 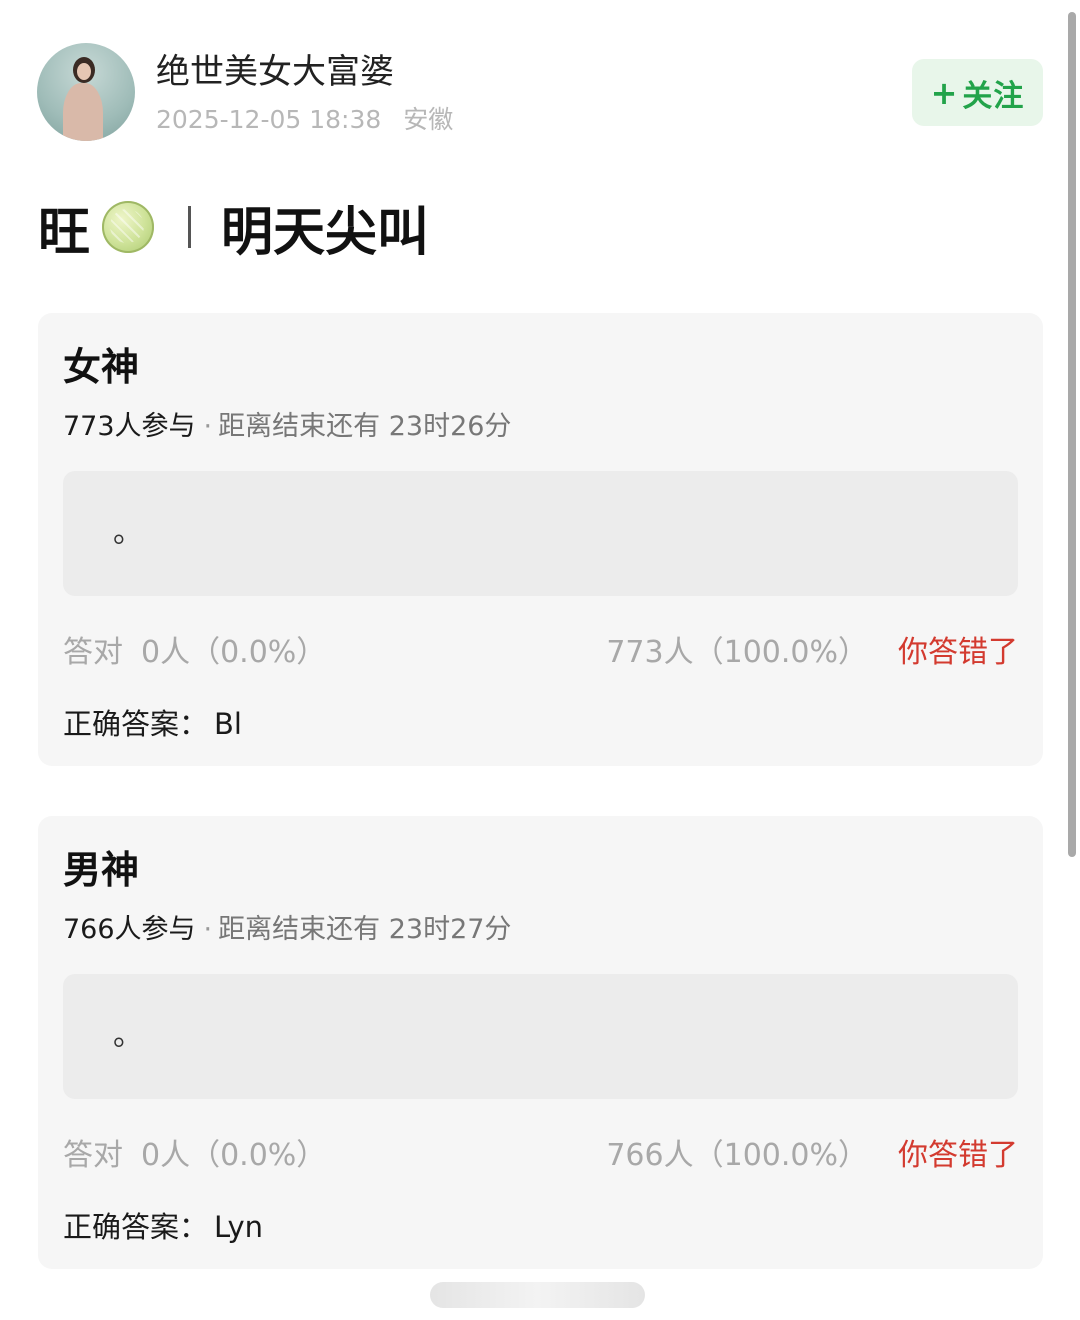 What do you see at coordinates (129, 929) in the screenshot?
I see `participants-count: 766人参与` at bounding box center [129, 929].